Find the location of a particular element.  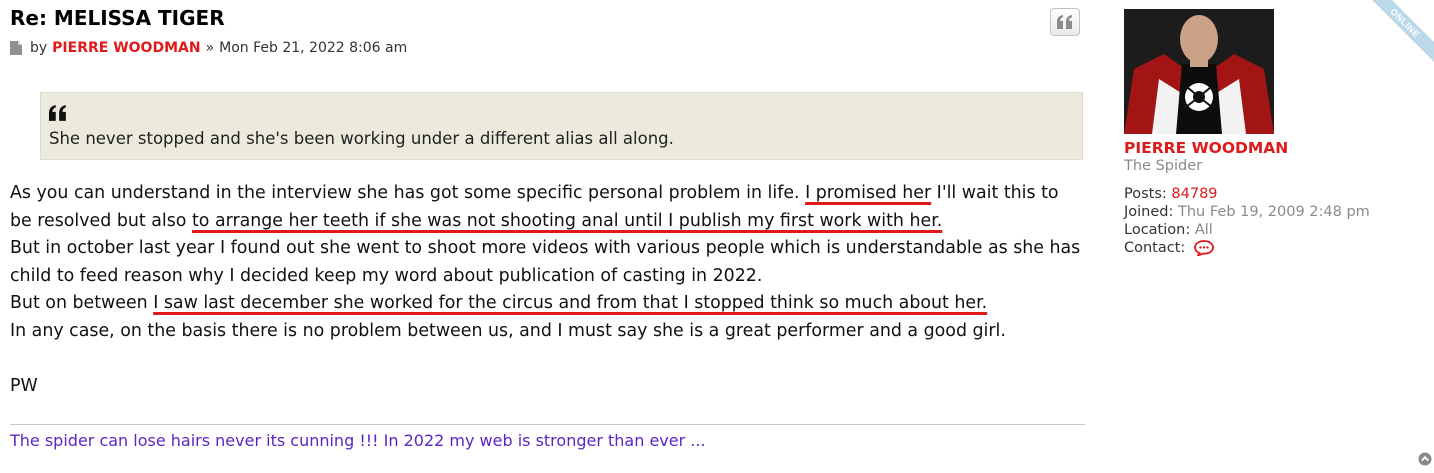

quote-button is located at coordinates (1065, 22).